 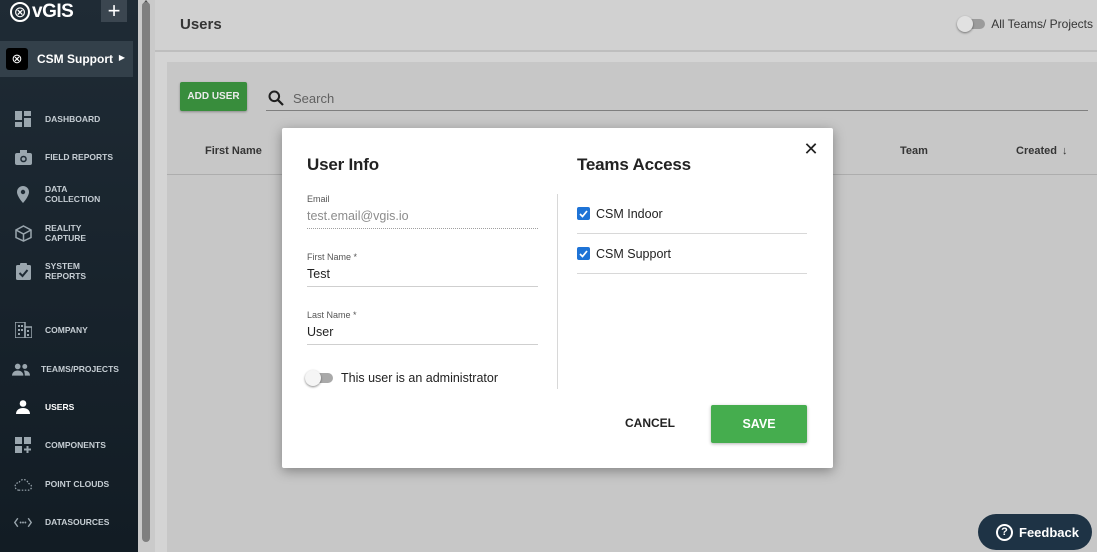 I want to click on sidebar-item-label: COMPONENTS, so click(x=75, y=445).